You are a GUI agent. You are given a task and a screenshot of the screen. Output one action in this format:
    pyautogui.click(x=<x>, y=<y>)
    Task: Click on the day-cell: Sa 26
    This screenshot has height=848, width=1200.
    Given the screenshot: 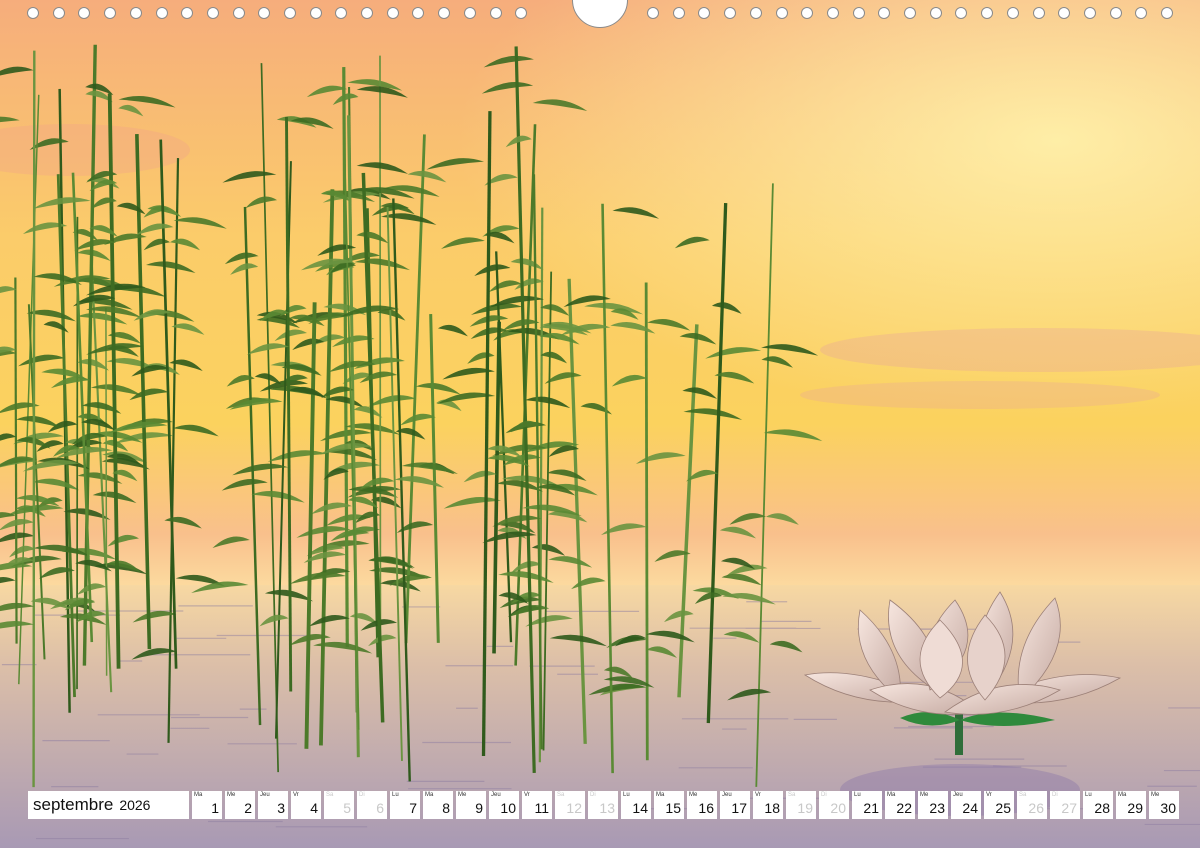 What is the action you would take?
    pyautogui.click(x=1032, y=805)
    